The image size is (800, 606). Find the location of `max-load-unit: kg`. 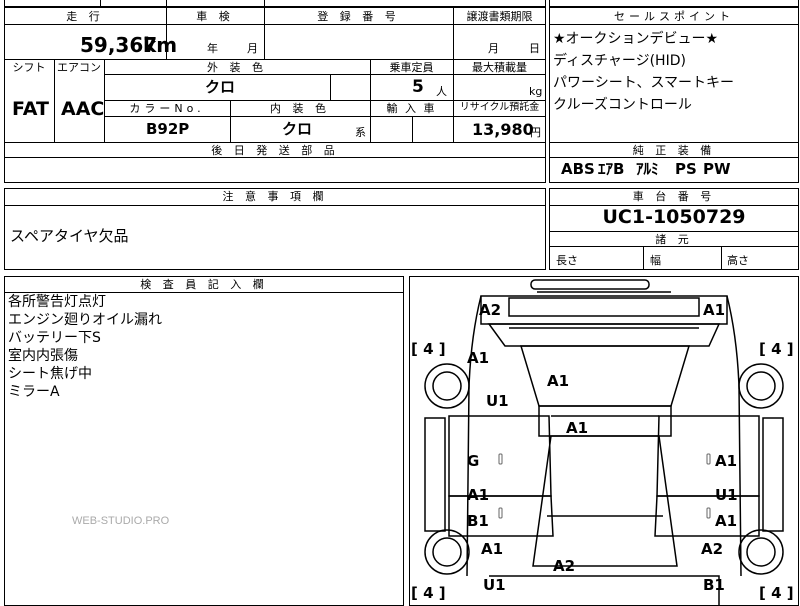

max-load-unit: kg is located at coordinates (536, 91).